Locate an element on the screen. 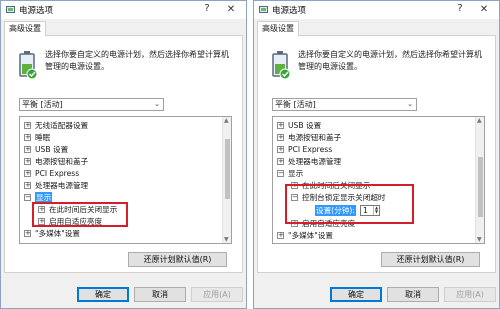  setting-minutes-label: 设置(分钟): is located at coordinates (335, 210).